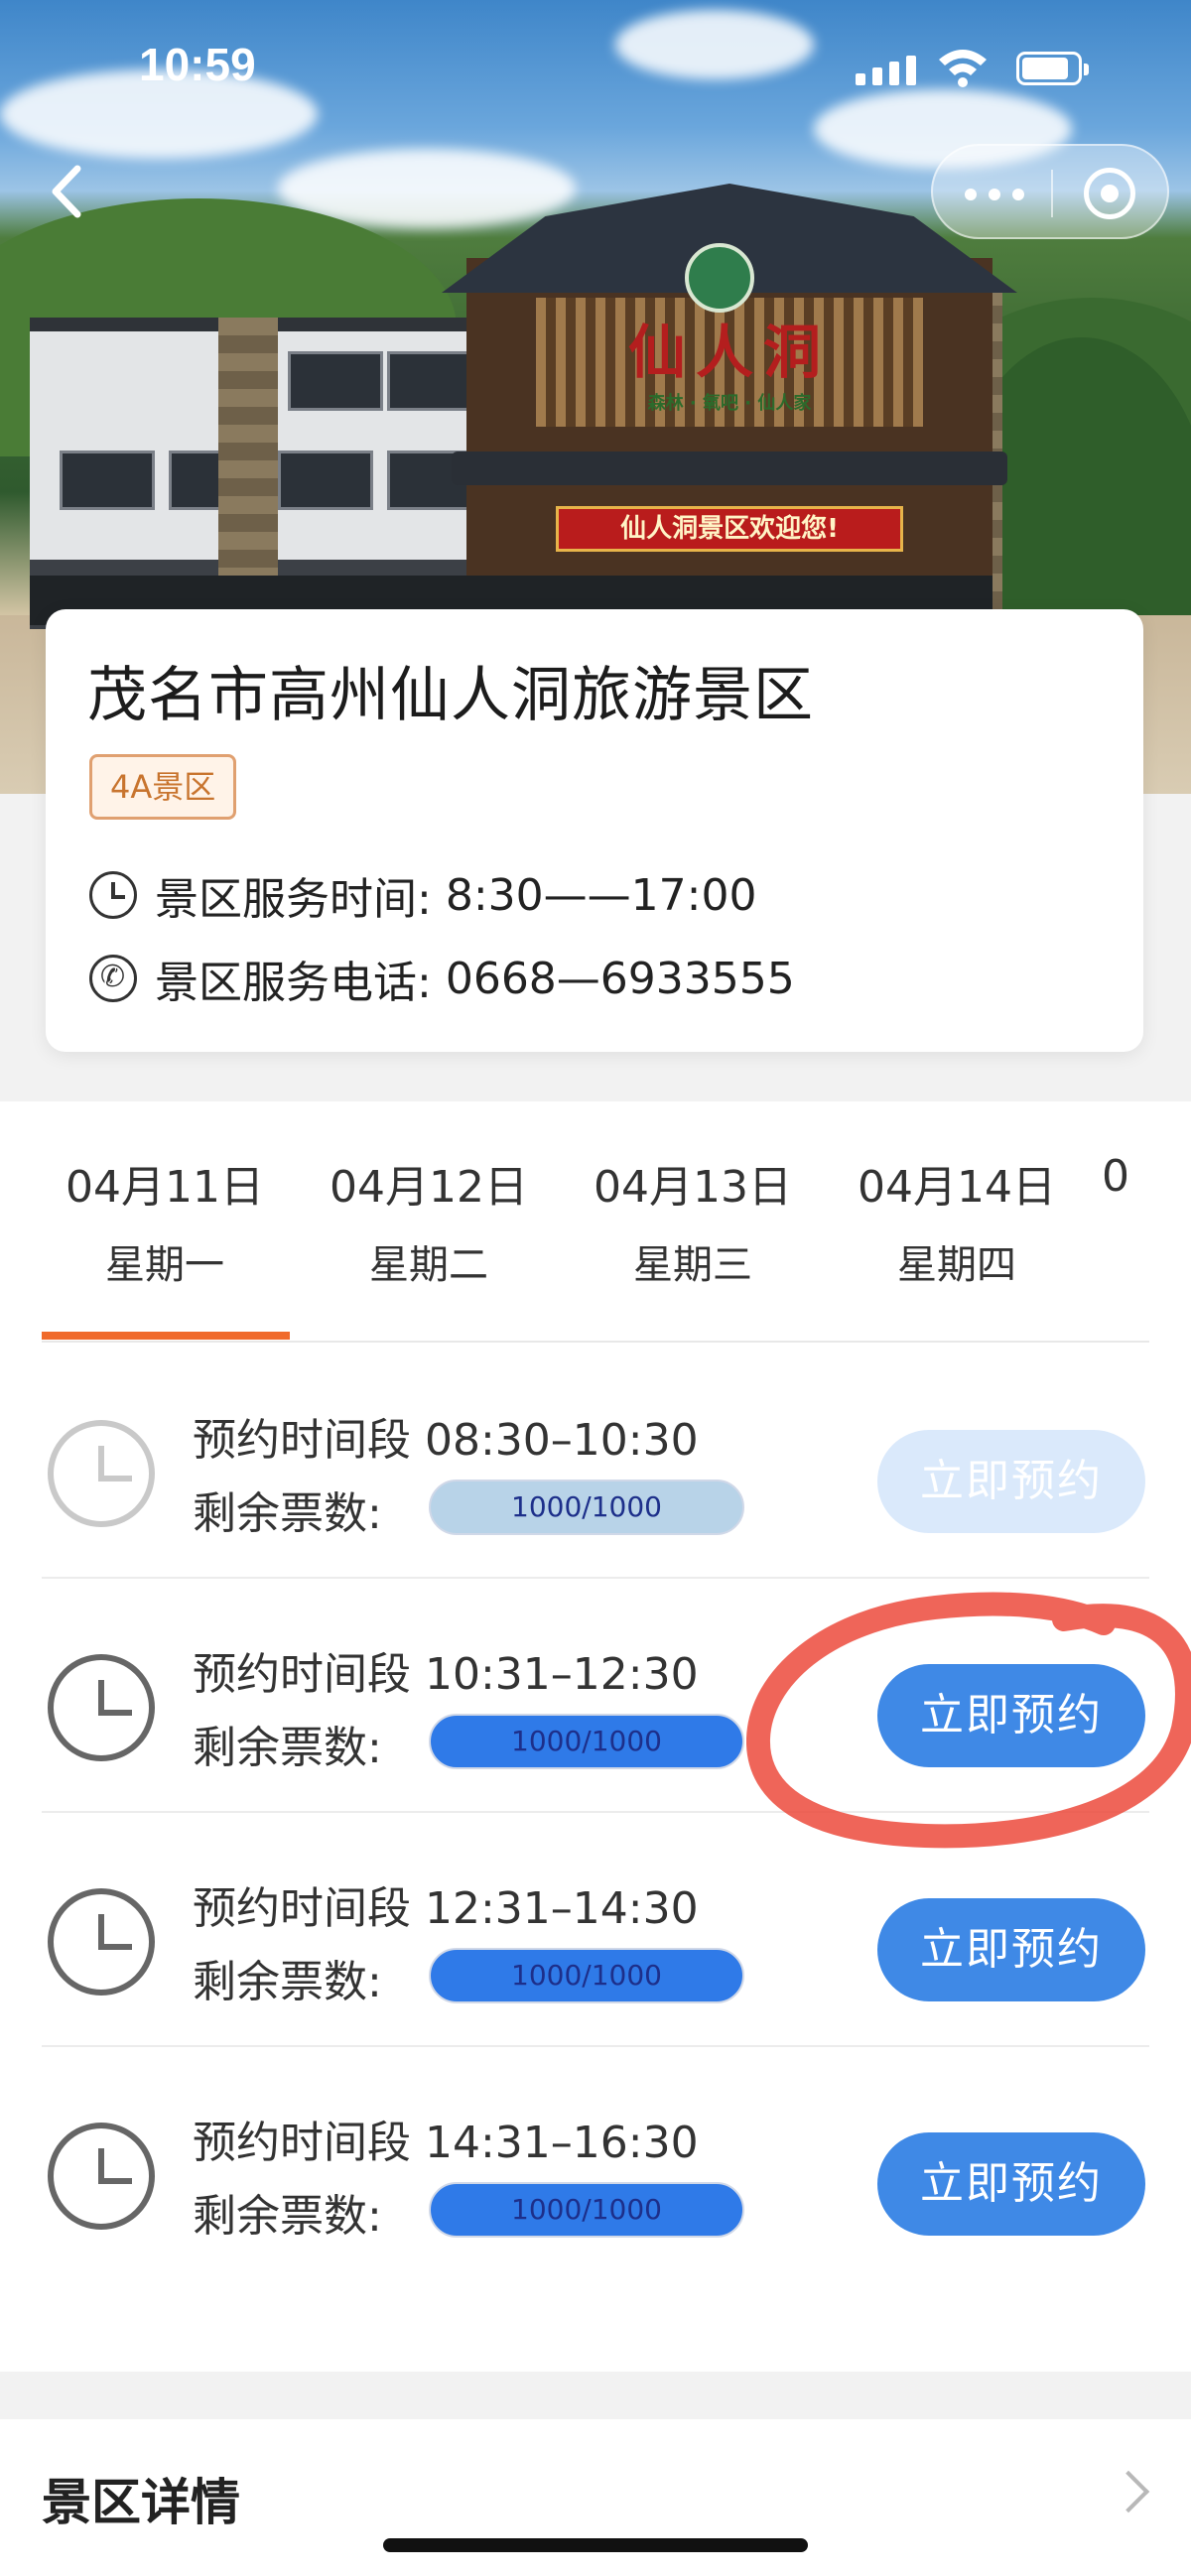  What do you see at coordinates (165, 1265) in the screenshot?
I see `date-tab-weekday: 星期一` at bounding box center [165, 1265].